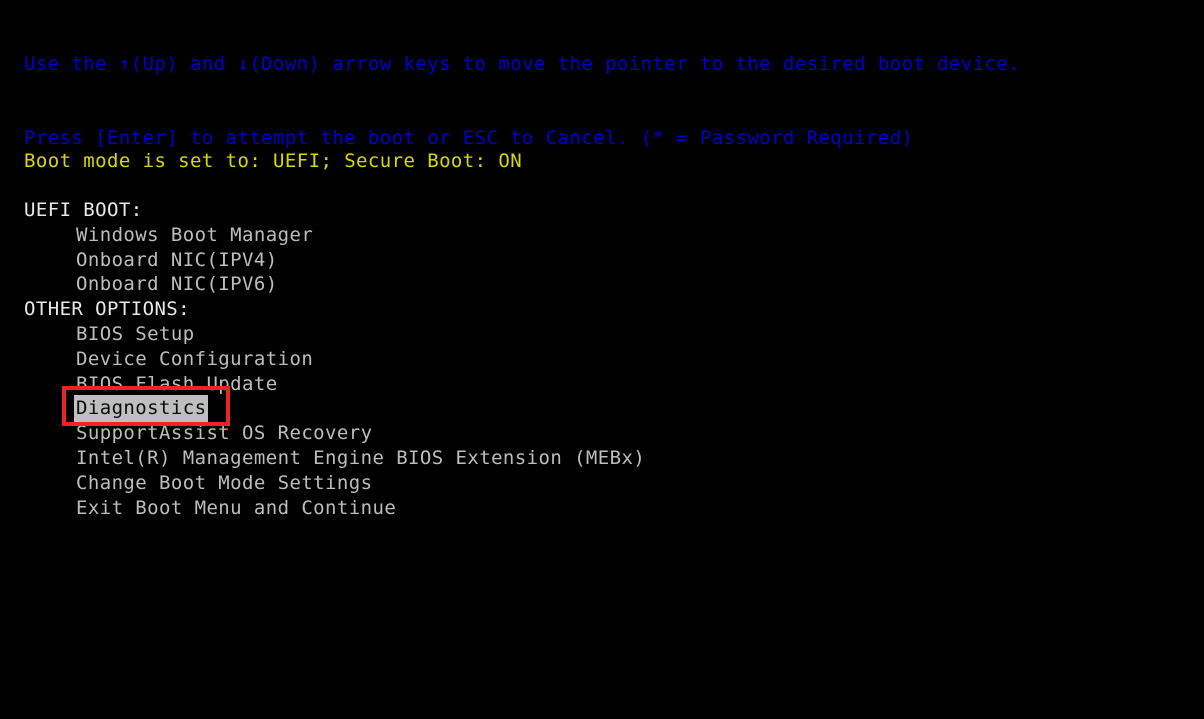 The width and height of the screenshot is (1204, 719). Describe the element at coordinates (334, 409) in the screenshot. I see `boot-menu-item: Diagnostics` at that location.